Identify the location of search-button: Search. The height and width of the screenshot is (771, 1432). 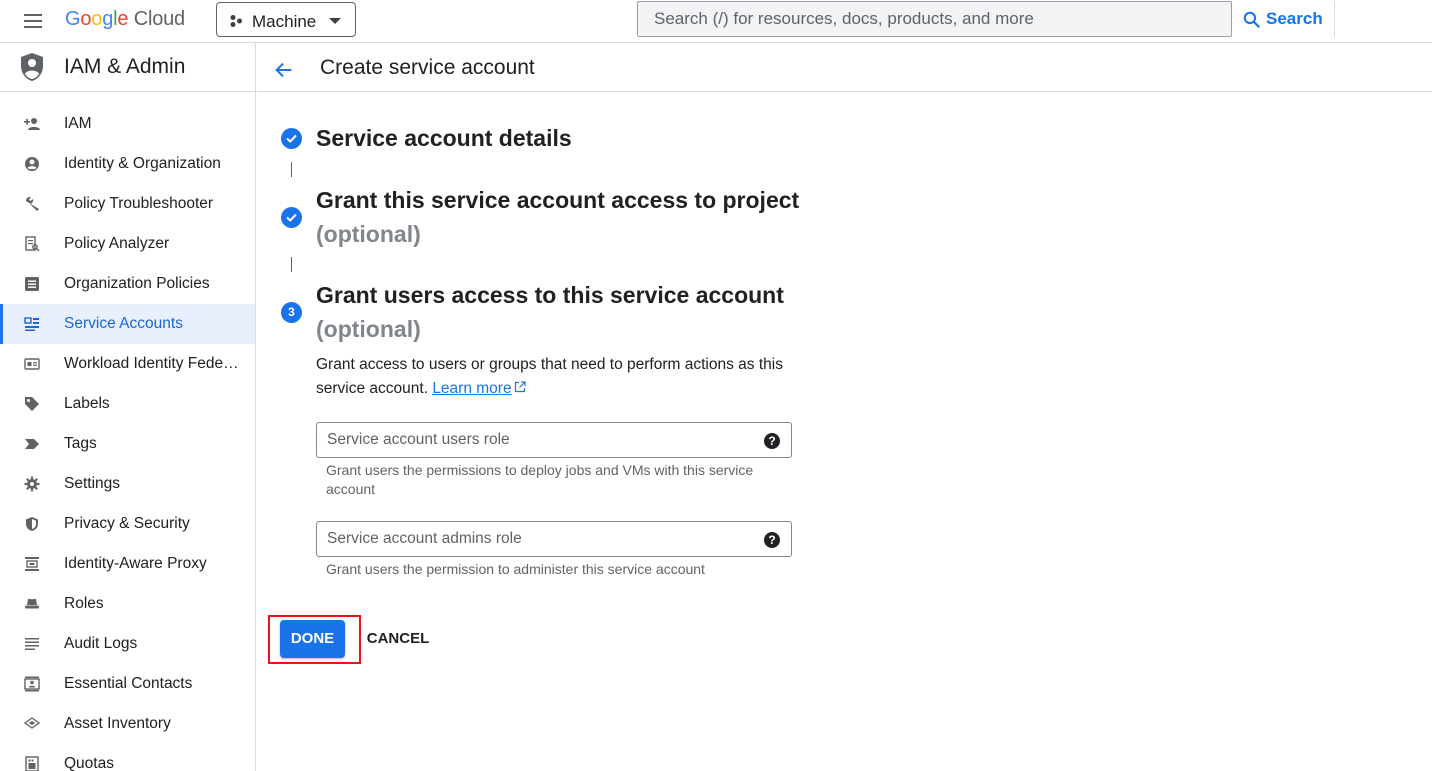
(1284, 19).